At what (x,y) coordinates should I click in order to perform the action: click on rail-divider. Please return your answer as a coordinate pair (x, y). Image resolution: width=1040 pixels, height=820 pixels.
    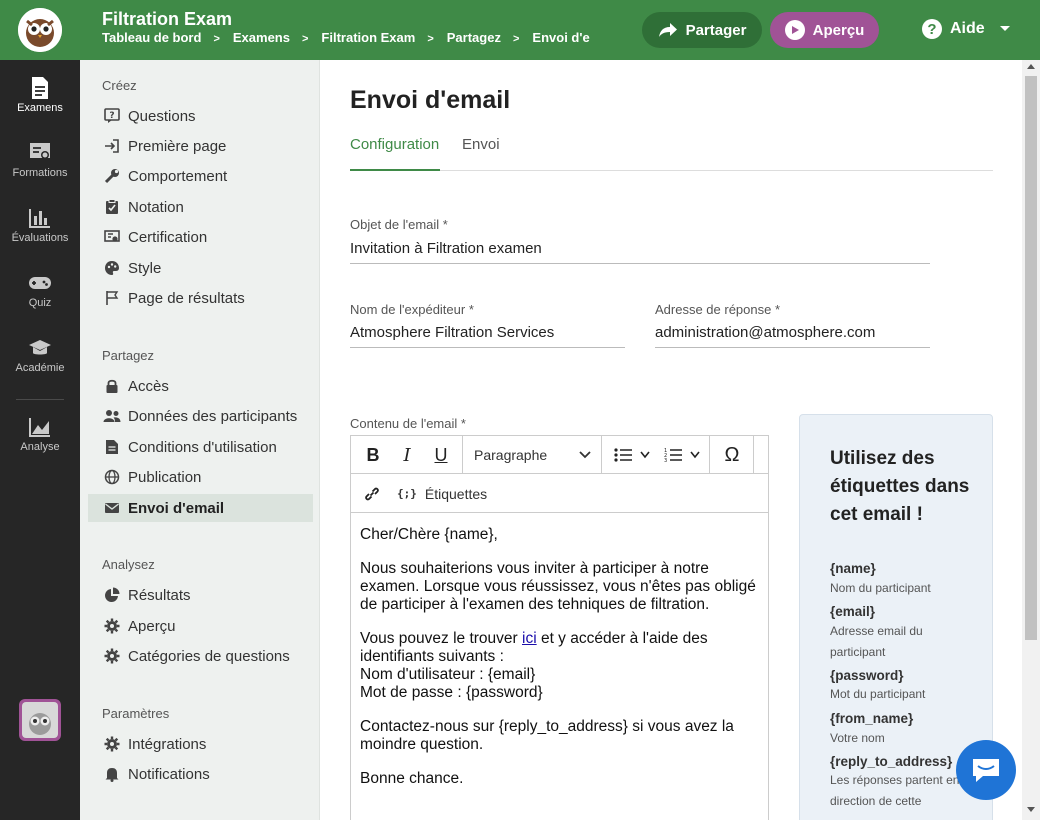
    Looking at the image, I should click on (40, 399).